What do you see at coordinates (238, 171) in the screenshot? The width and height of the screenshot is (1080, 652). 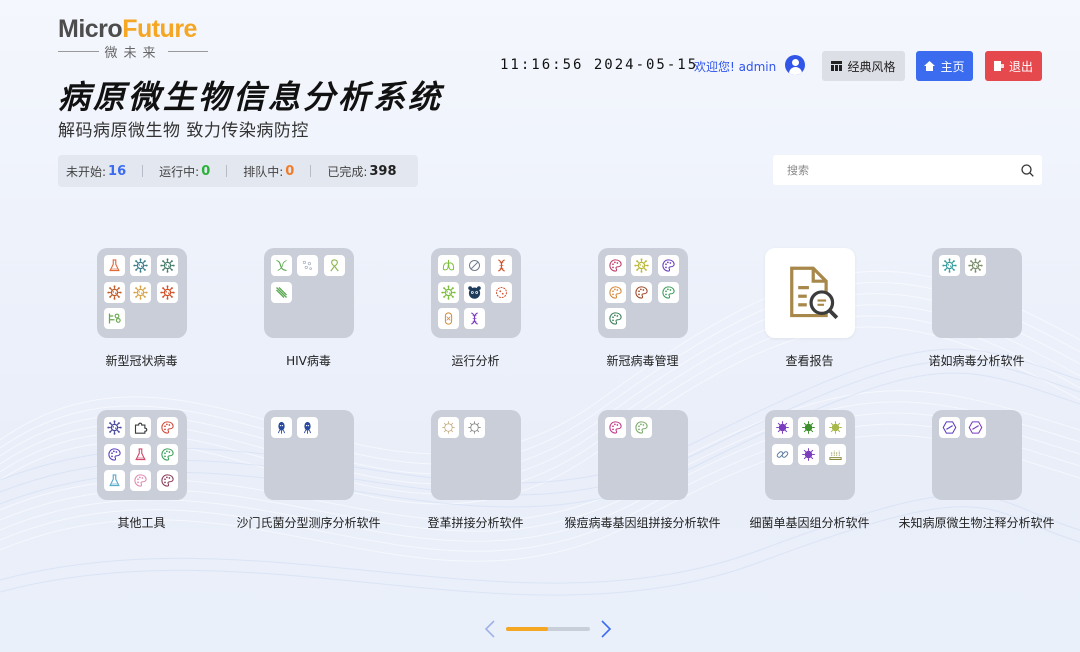 I see `task-status-bar: 未开始: 16 运行中: 0 排队中: 0 已完成: 398` at bounding box center [238, 171].